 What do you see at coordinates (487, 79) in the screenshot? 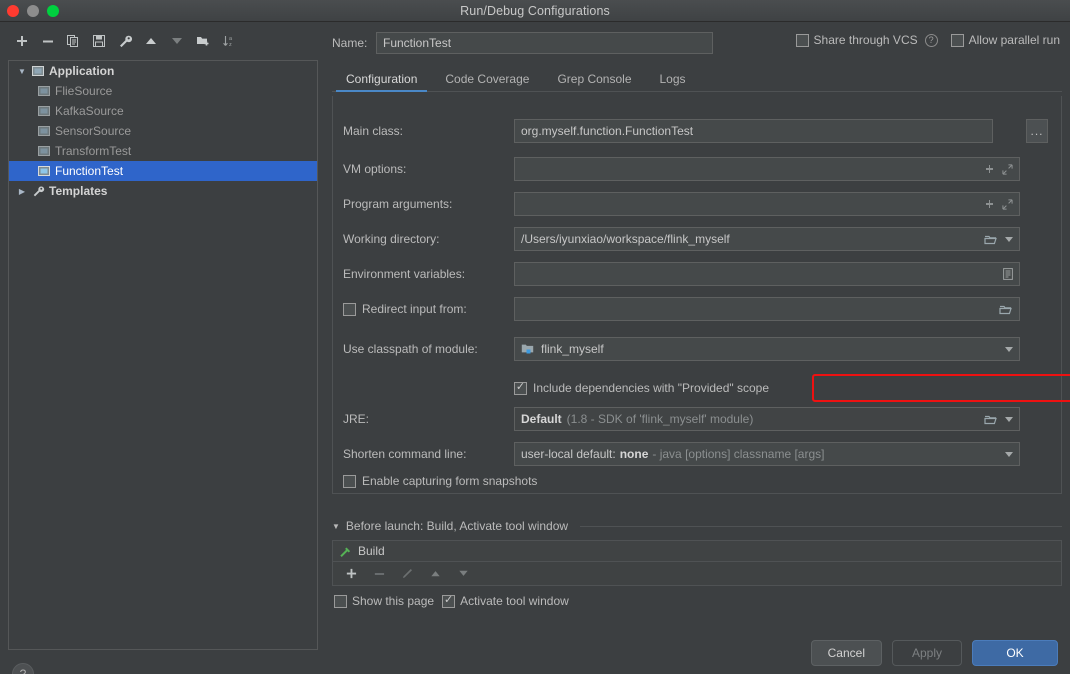
I see `tab-code-coverage: Code Coverage` at bounding box center [487, 79].